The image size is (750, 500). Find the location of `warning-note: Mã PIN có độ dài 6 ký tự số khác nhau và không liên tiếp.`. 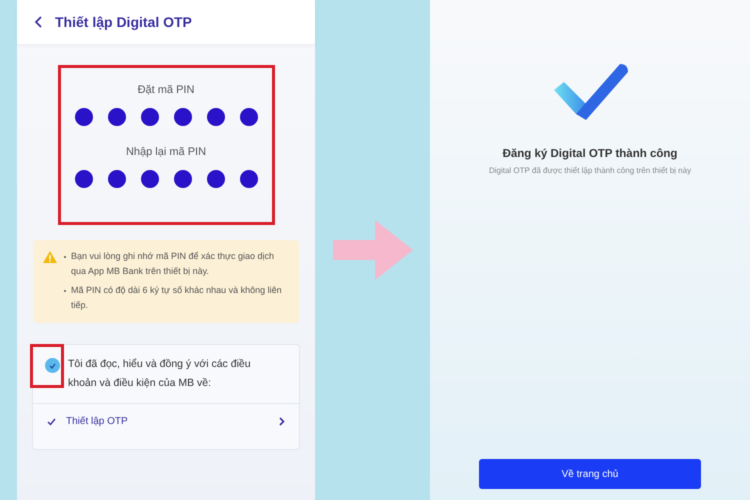

warning-note: Mã PIN có độ dài 6 ký tự số khác nhau và không liên tiếp. is located at coordinates (177, 298).